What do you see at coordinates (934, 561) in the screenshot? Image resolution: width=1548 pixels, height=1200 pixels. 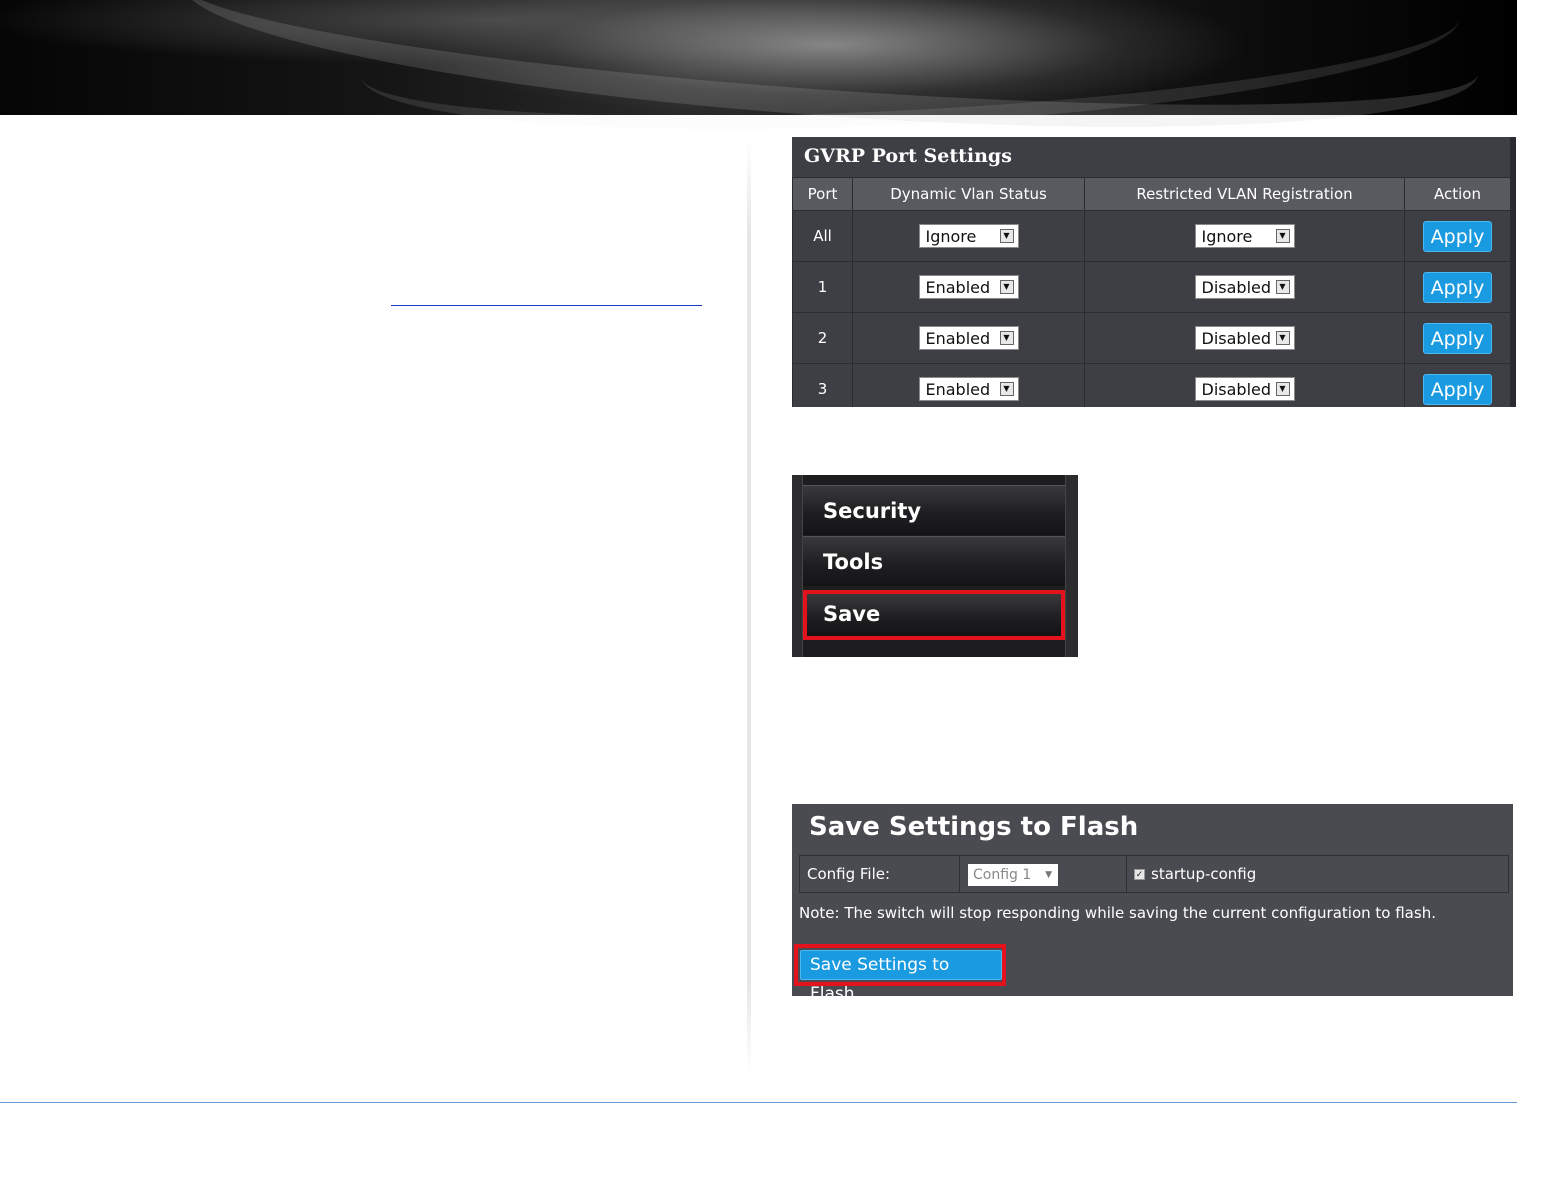 I see `sidebar-item-tools: Tools` at bounding box center [934, 561].